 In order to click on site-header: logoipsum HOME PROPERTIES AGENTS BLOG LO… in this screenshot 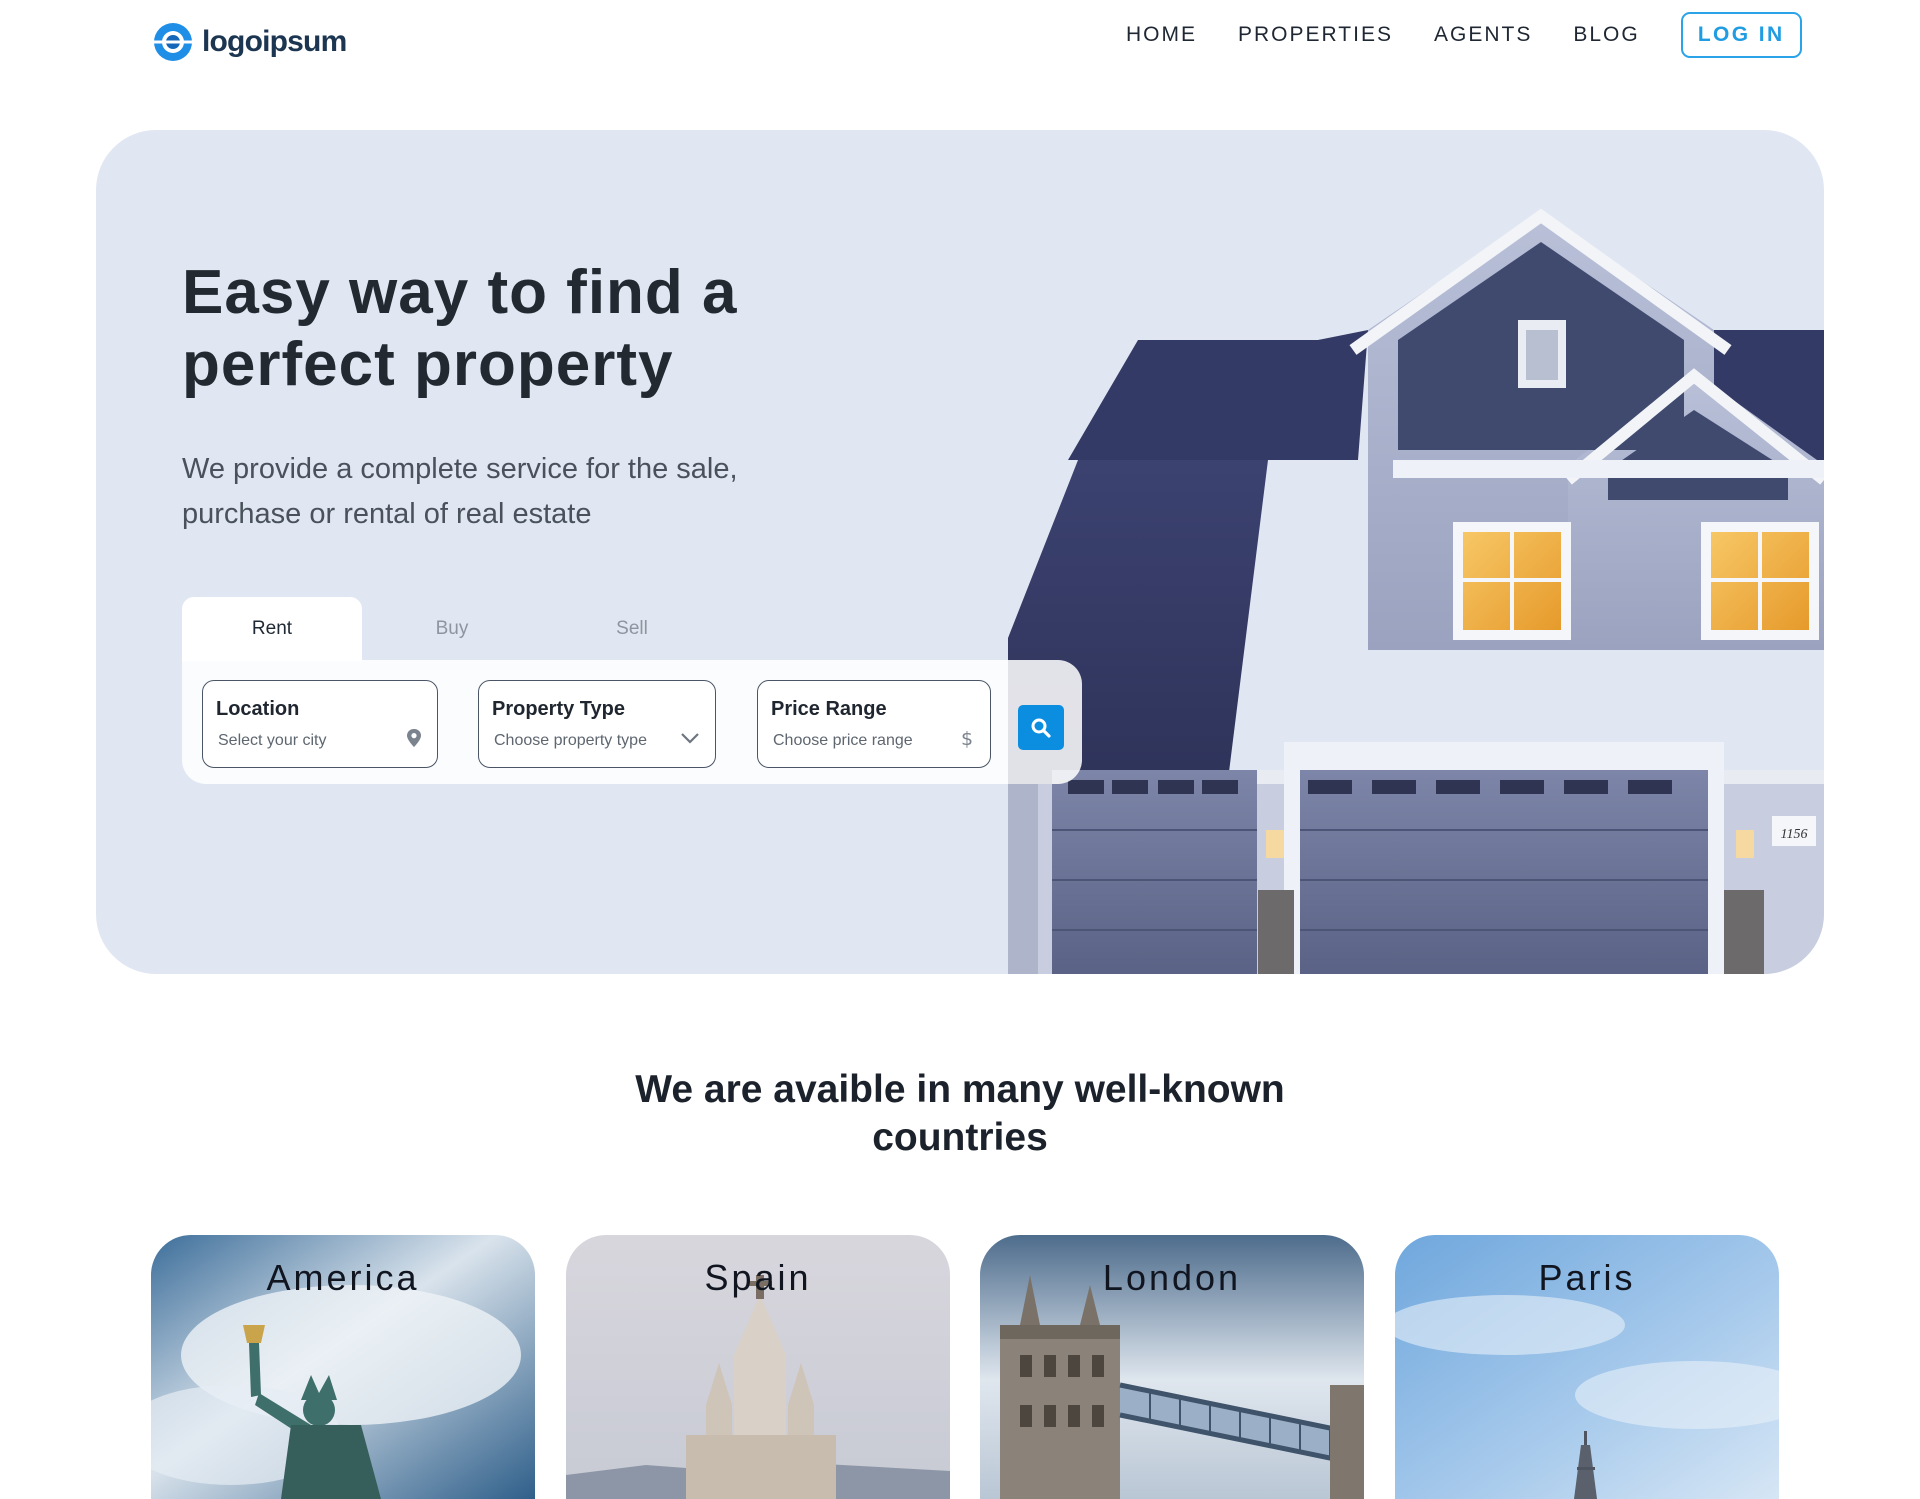, I will do `click(960, 45)`.